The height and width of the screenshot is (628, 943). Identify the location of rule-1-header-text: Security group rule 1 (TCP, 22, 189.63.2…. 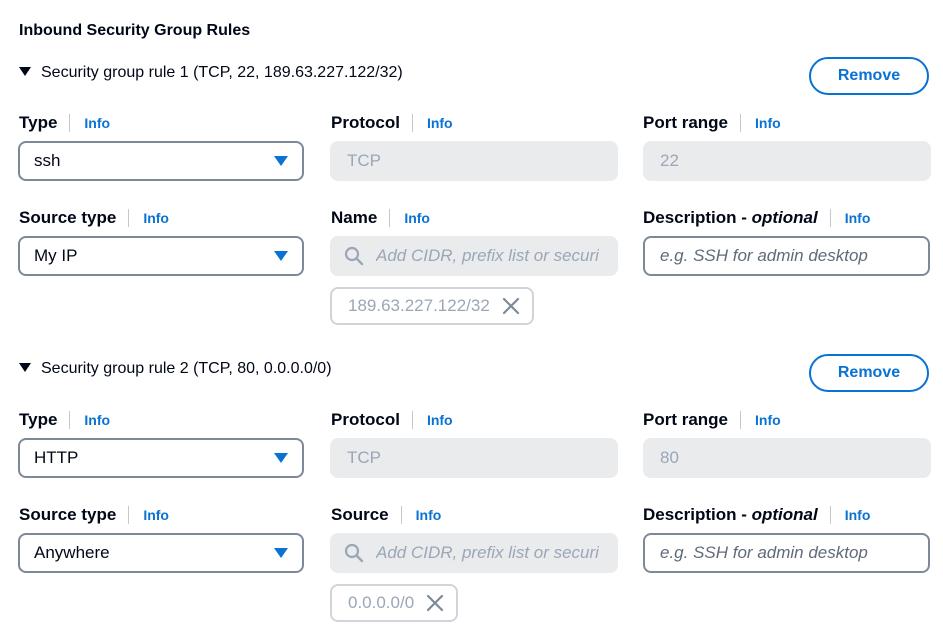
(222, 72).